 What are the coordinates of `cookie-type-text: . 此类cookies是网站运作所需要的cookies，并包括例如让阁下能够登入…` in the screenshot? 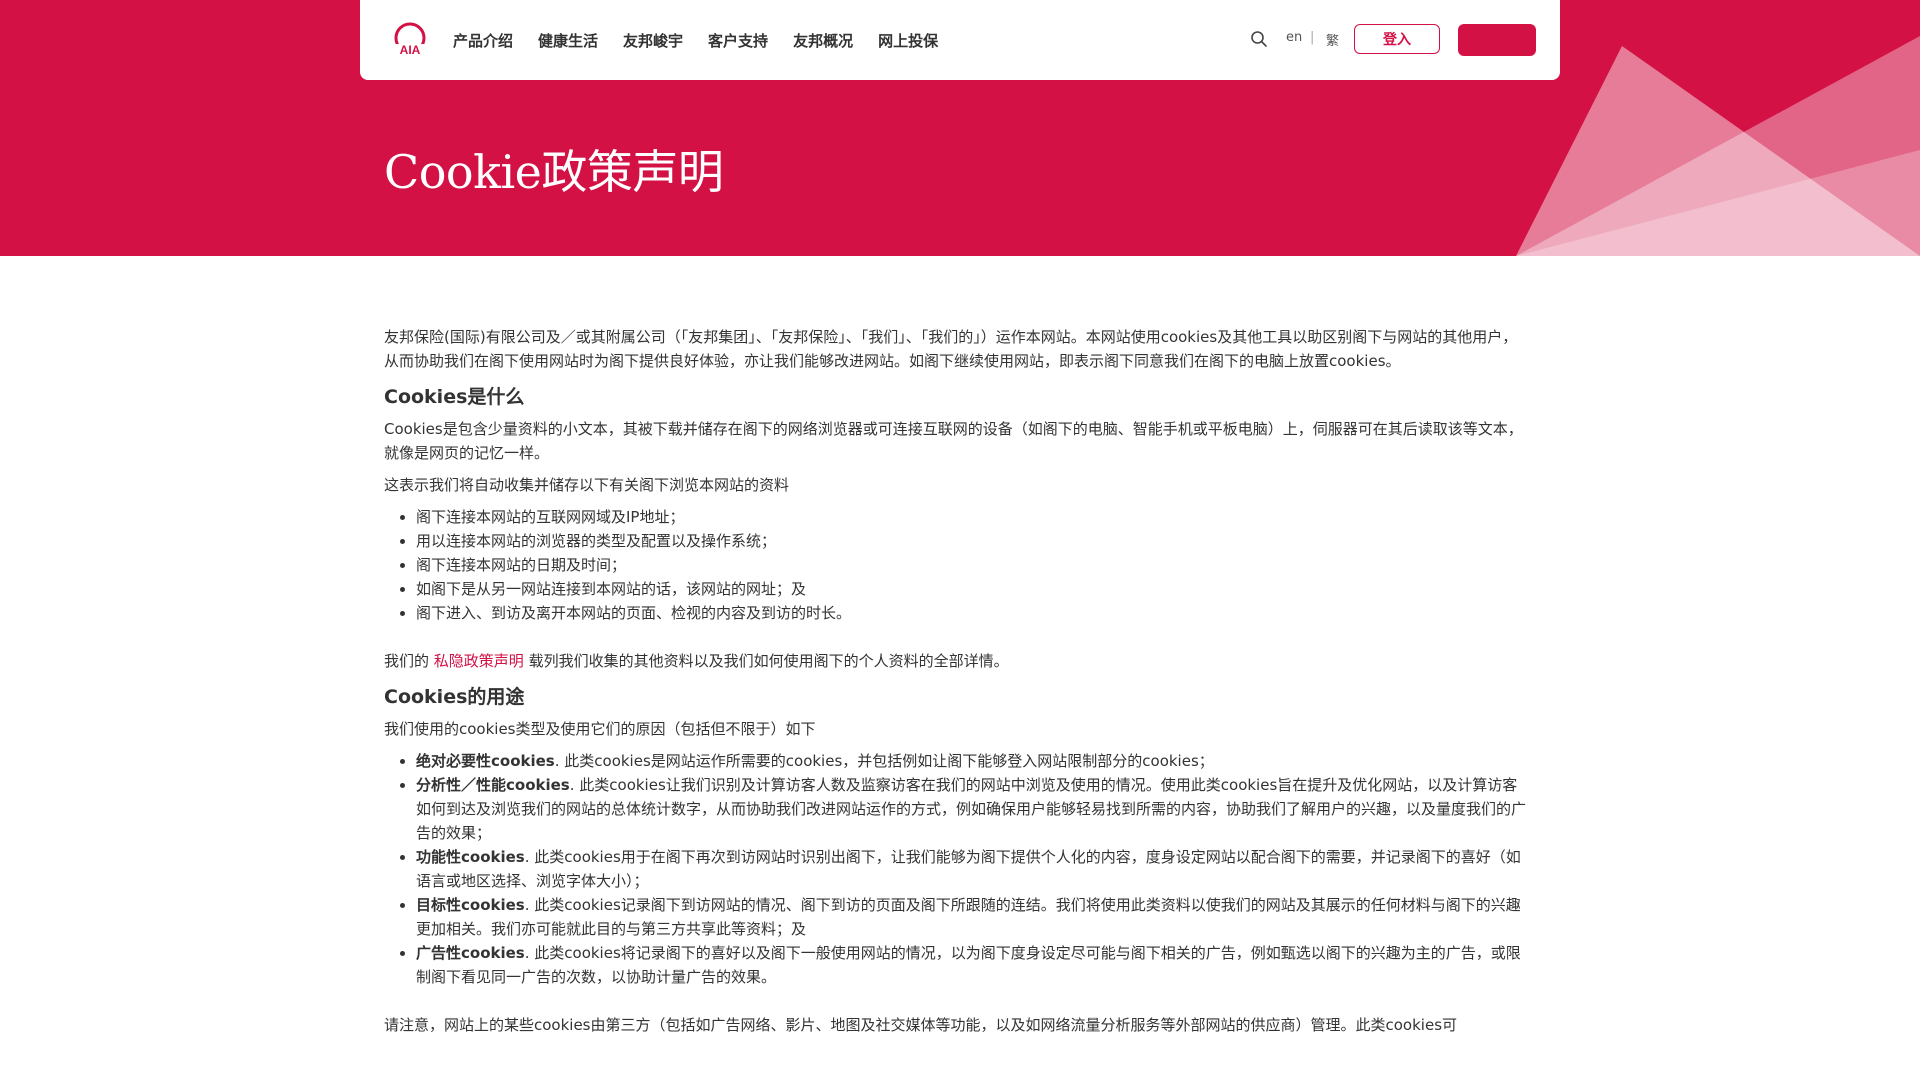 It's located at (884, 761).